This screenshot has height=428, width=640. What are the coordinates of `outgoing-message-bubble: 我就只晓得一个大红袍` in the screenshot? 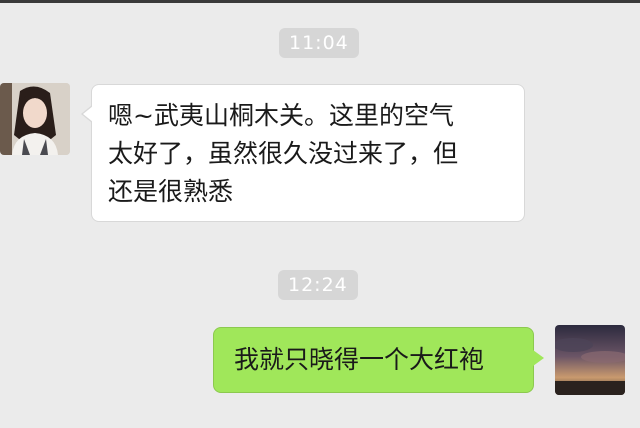 It's located at (378, 360).